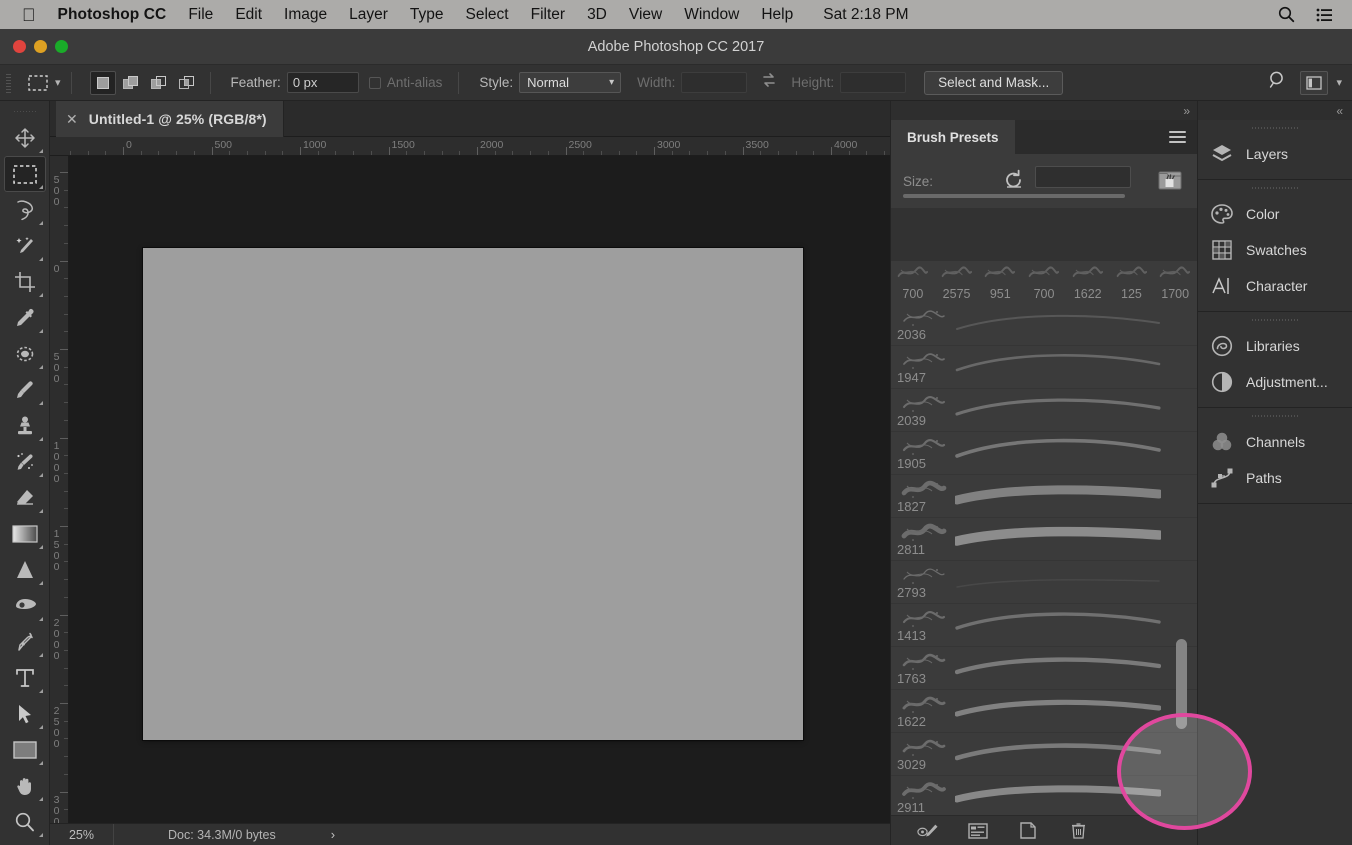  Describe the element at coordinates (1028, 831) in the screenshot. I see `new-brush-icon` at that location.